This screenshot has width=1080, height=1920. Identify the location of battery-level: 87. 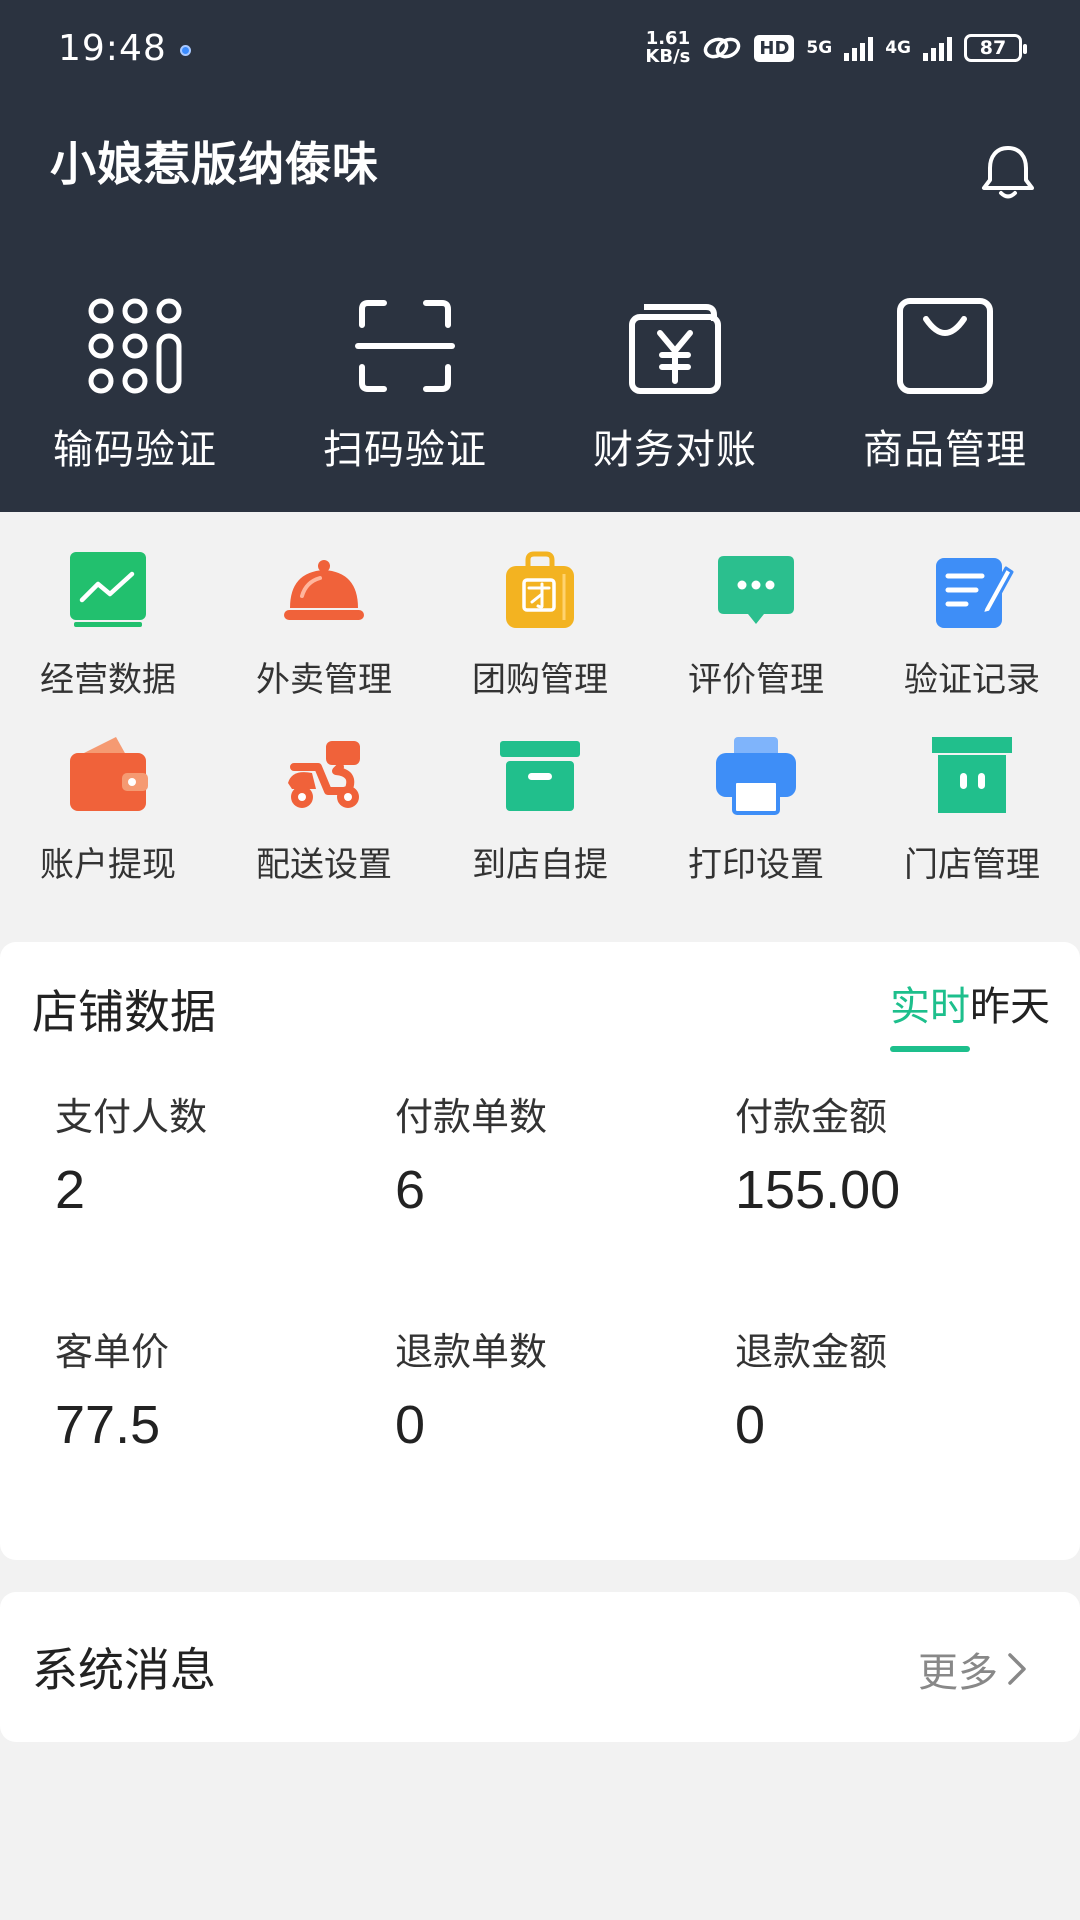
(993, 48).